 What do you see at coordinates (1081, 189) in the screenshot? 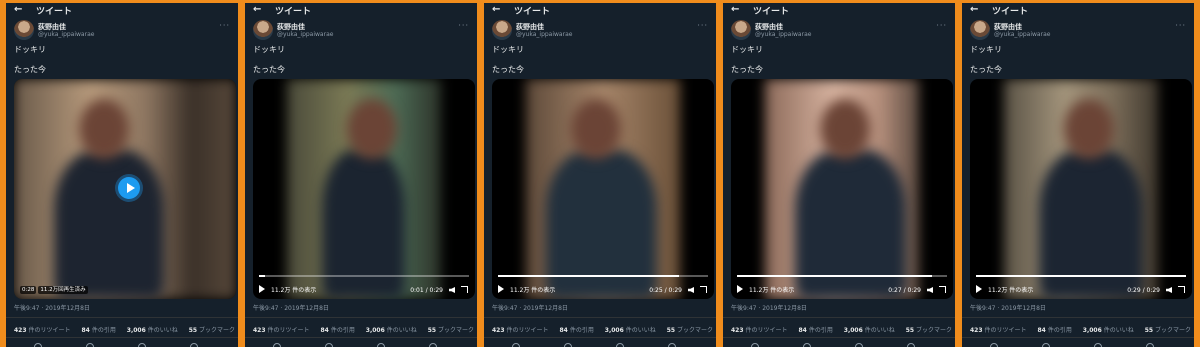
I see `video-player: 11.2万 件の表示 0:29 / 0:29` at bounding box center [1081, 189].